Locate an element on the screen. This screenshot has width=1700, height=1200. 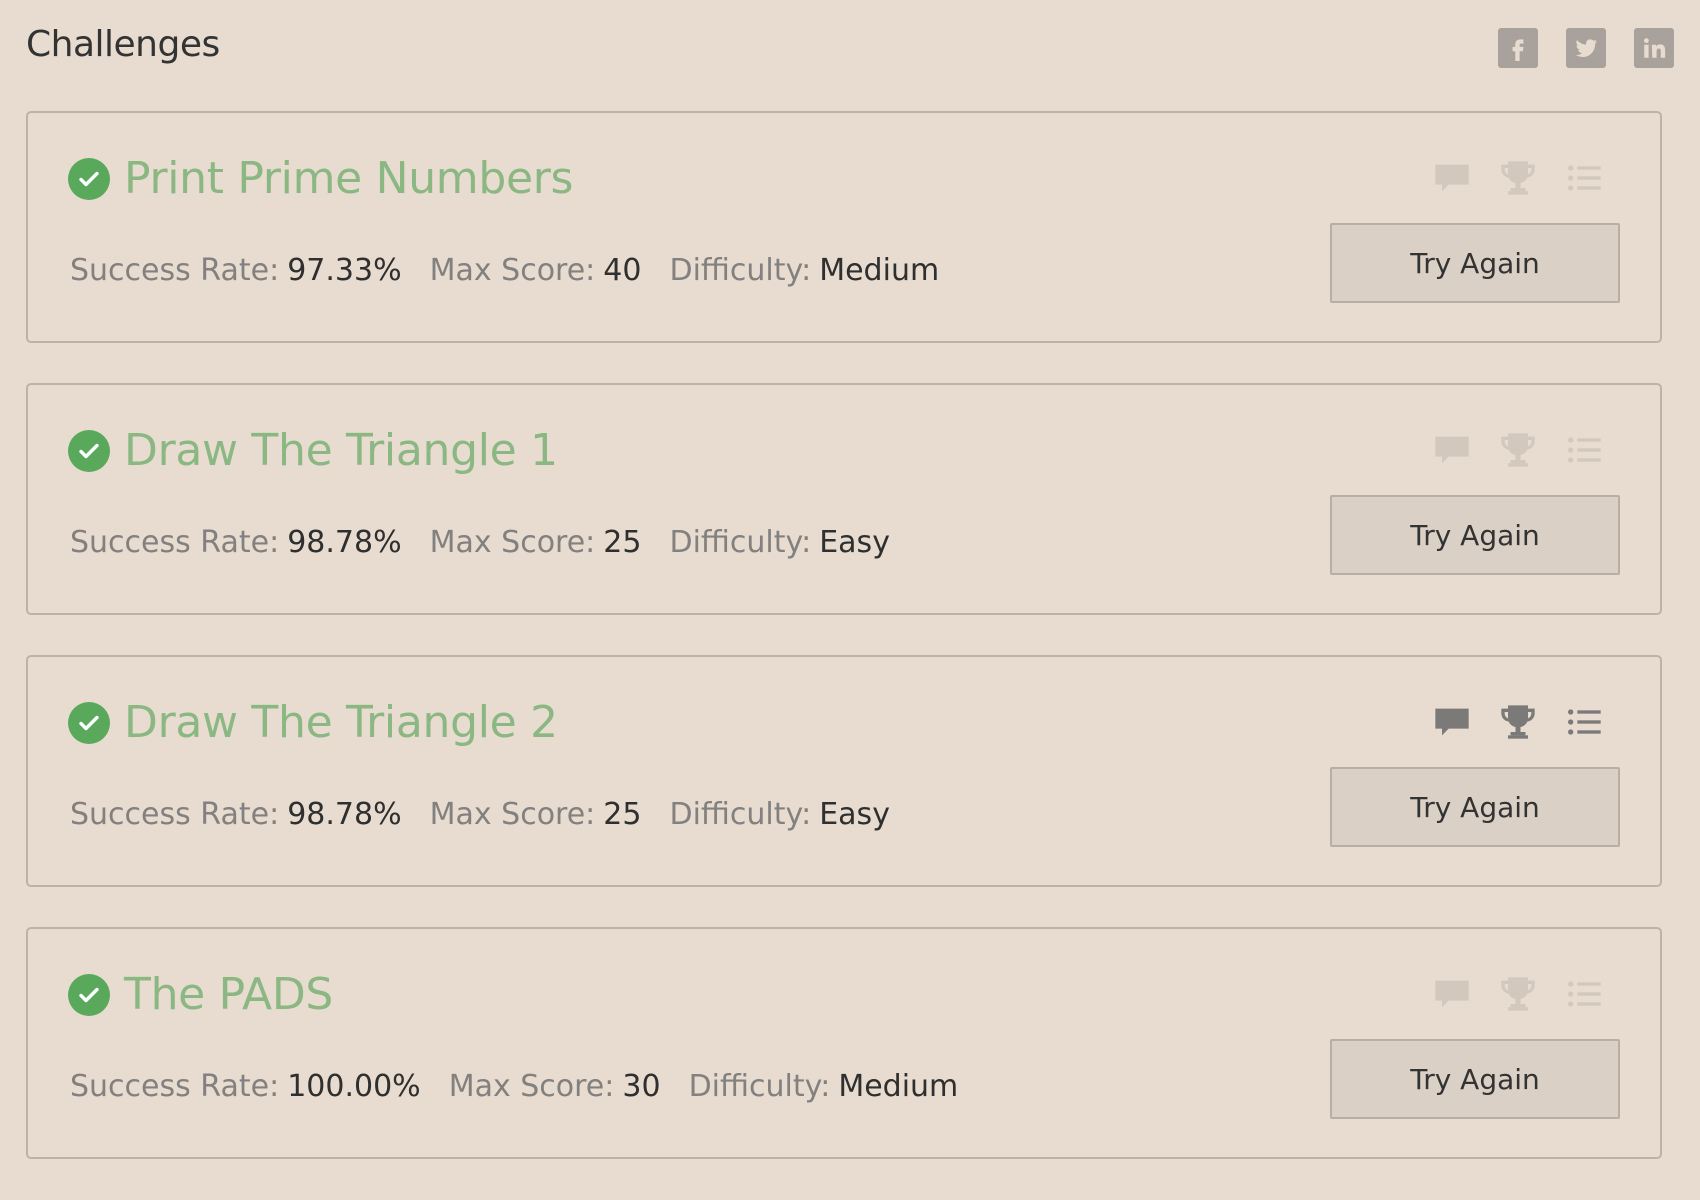
challenge-title: Print Prime Numbers is located at coordinates (348, 178).